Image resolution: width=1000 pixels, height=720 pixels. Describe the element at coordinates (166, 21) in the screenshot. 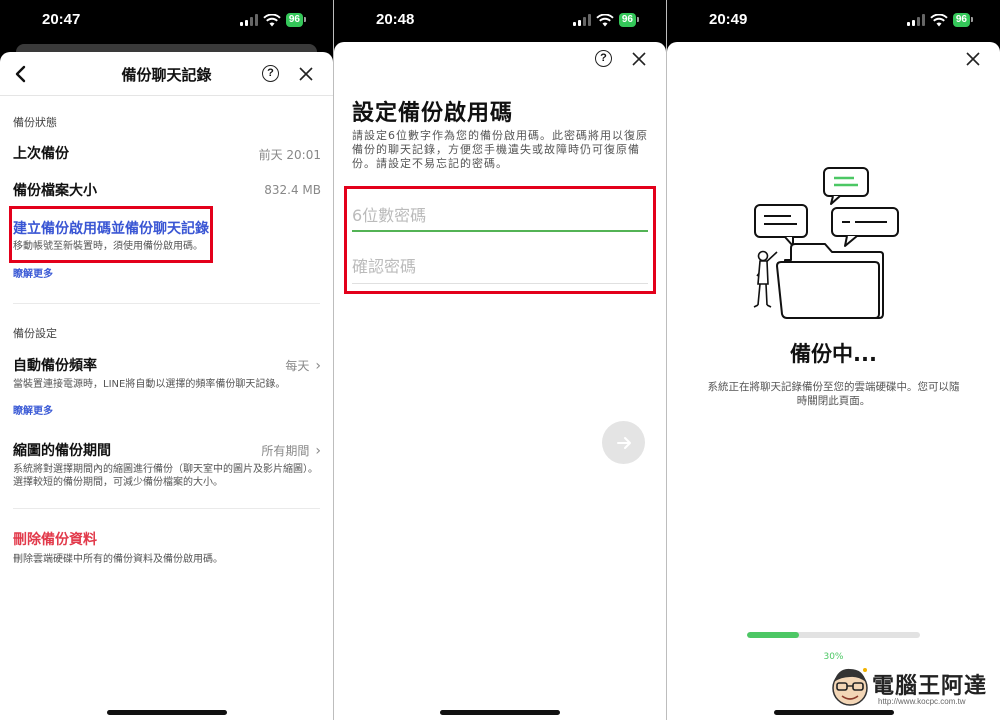

I see `status-bar: 20:47 96` at that location.